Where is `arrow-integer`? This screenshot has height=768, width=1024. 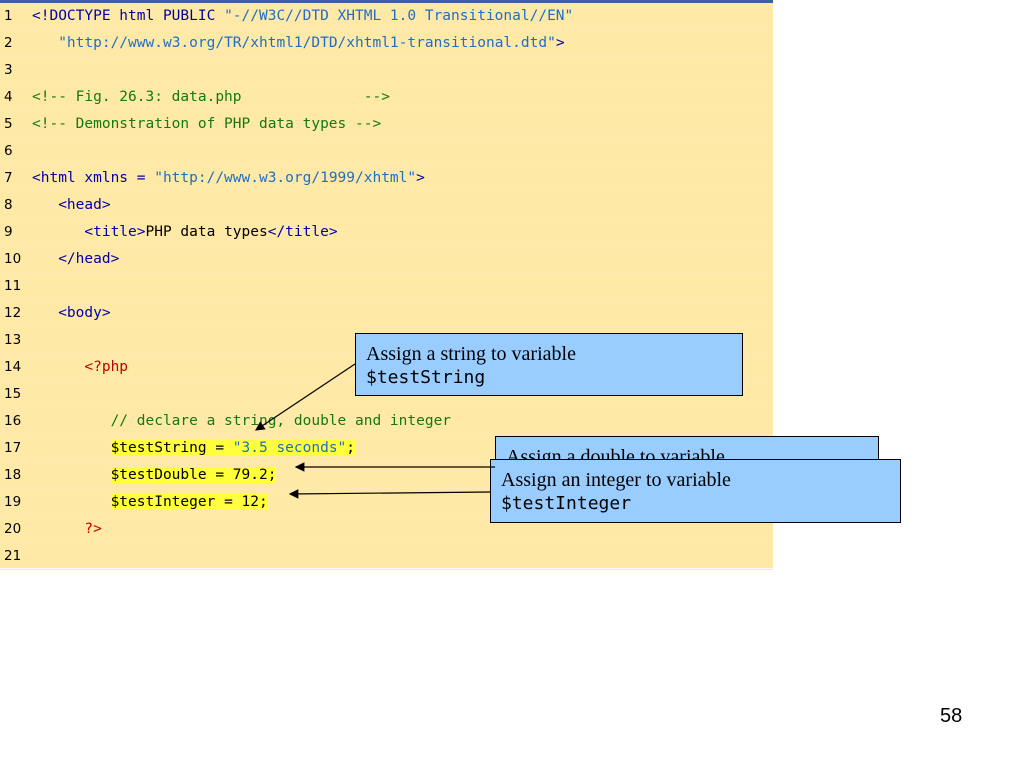
arrow-integer is located at coordinates (389, 494).